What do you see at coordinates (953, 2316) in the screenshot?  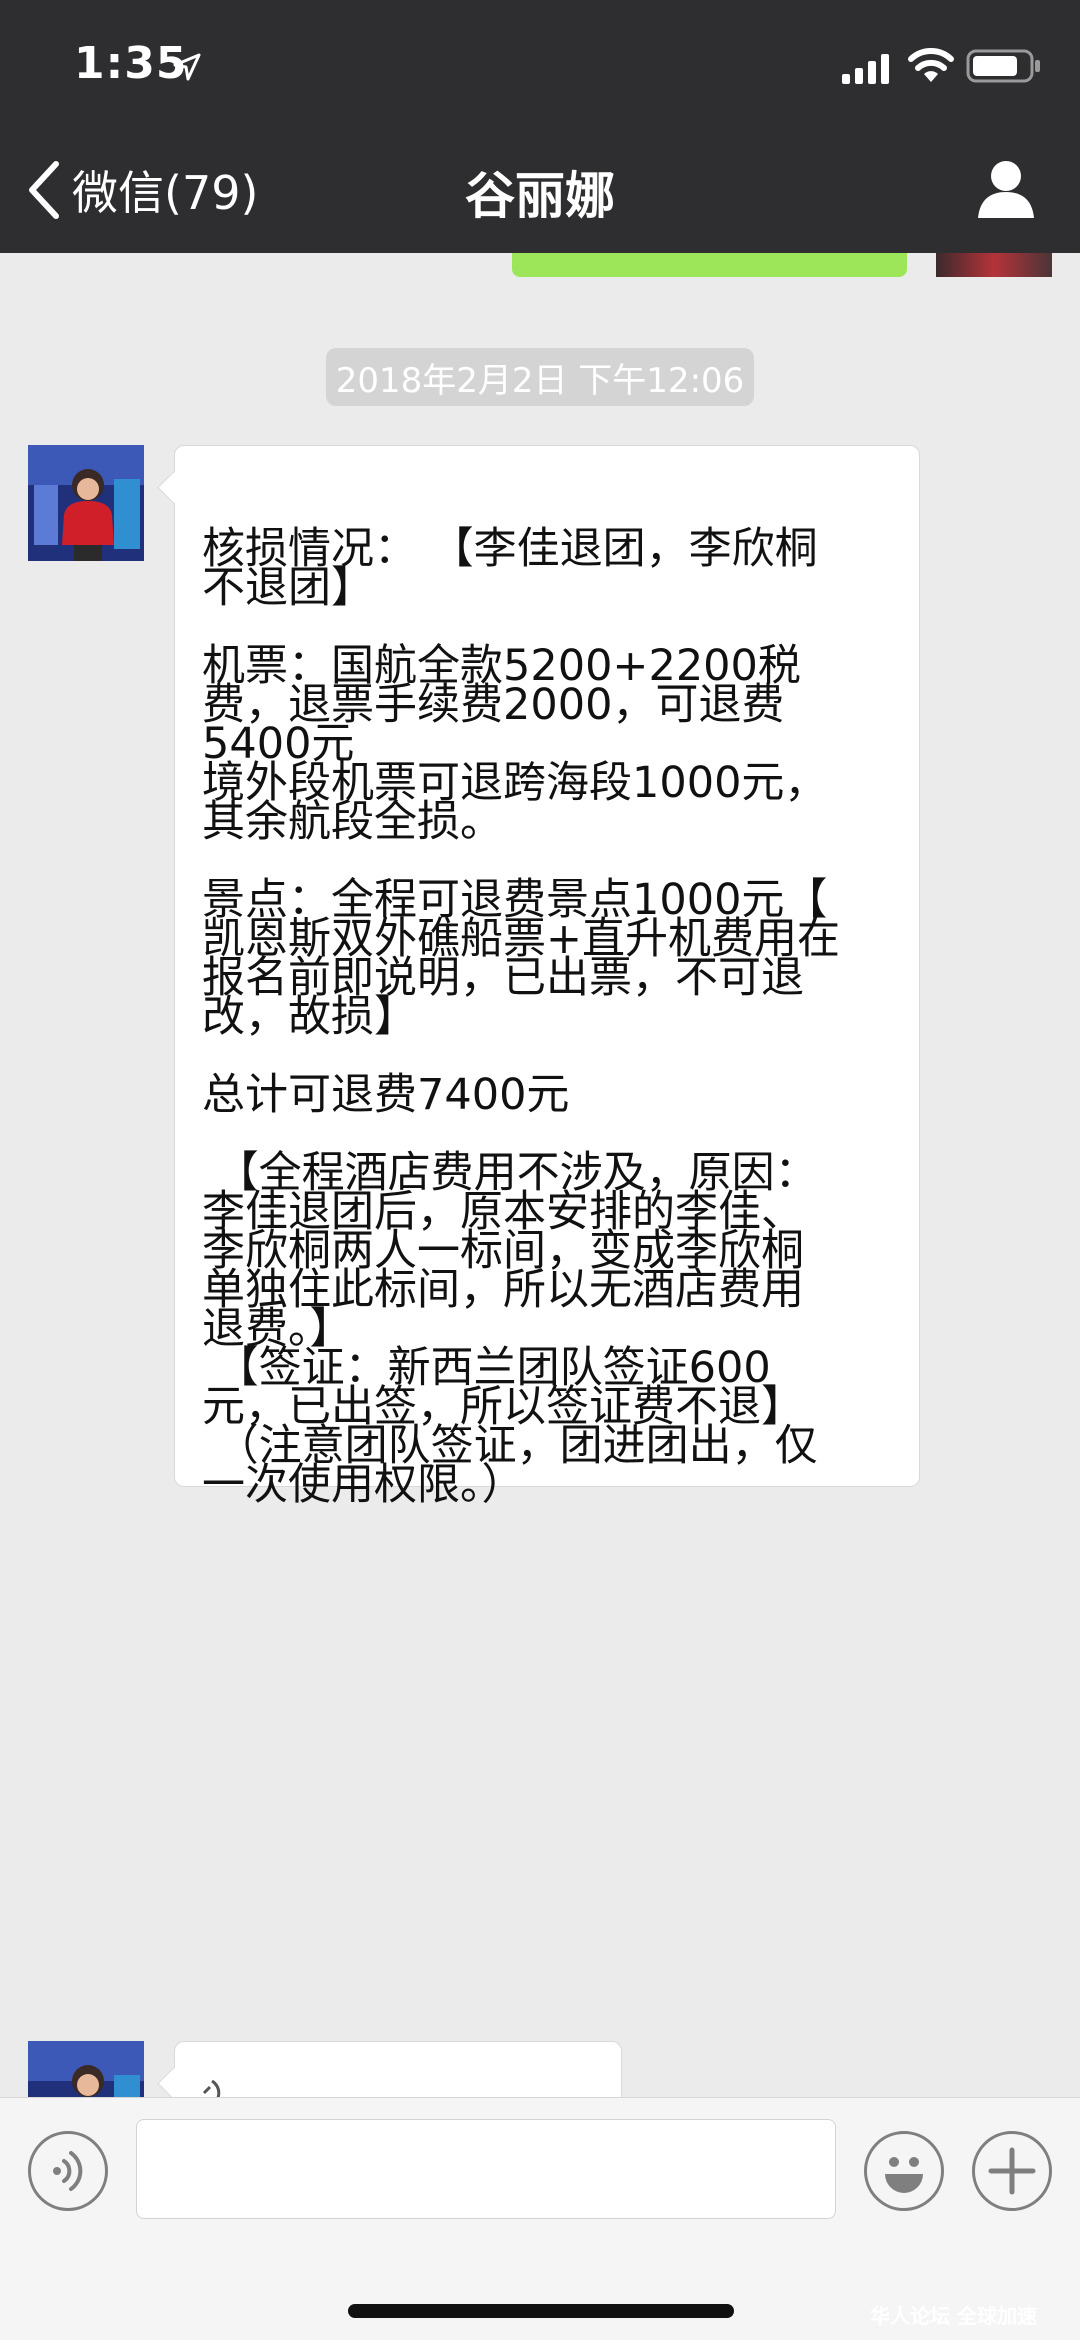 I see `watermark: 华人论坛 全球加速` at bounding box center [953, 2316].